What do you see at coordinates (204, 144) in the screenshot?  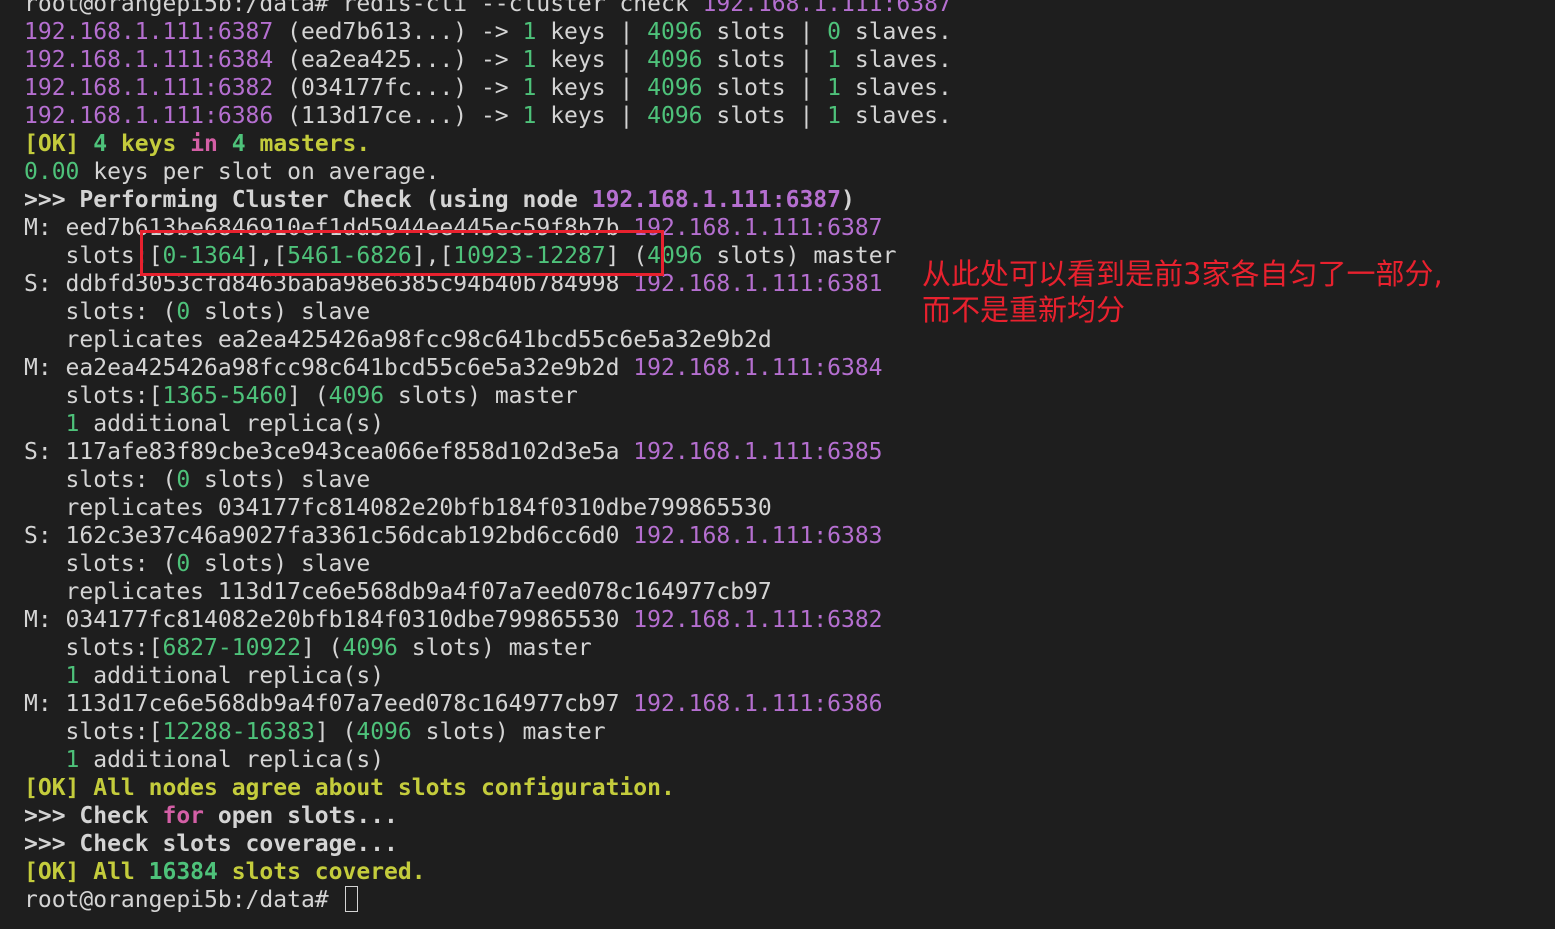 I see `terminal-text: in` at bounding box center [204, 144].